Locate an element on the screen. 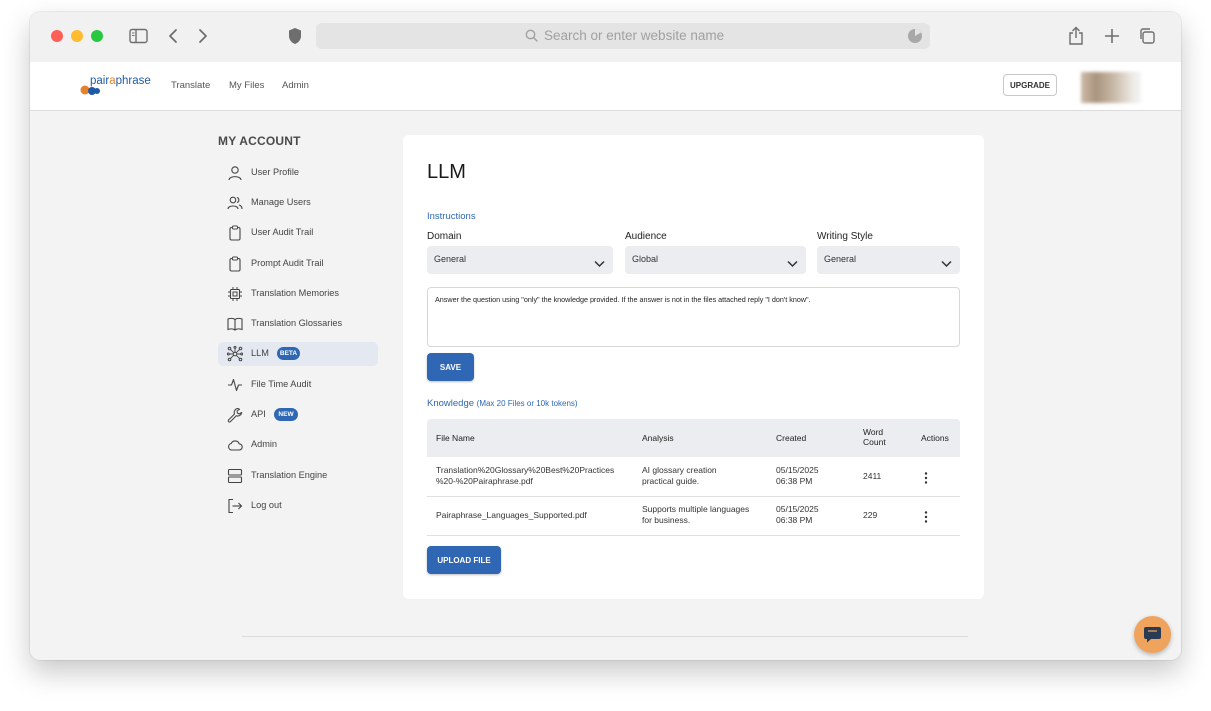 This screenshot has height=711, width=1211. audience-label: Audience is located at coordinates (646, 236).